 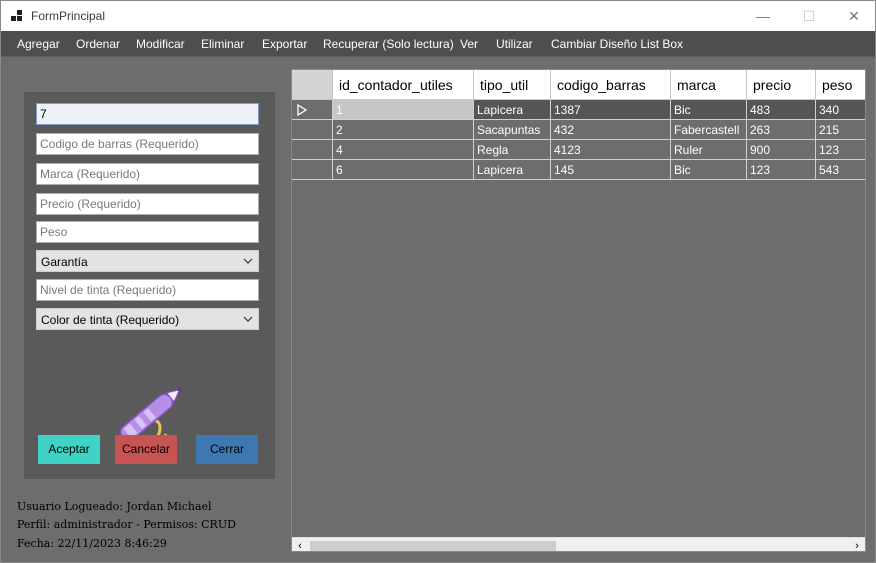 What do you see at coordinates (300, 544) in the screenshot?
I see `scroll-left-icon: ‹` at bounding box center [300, 544].